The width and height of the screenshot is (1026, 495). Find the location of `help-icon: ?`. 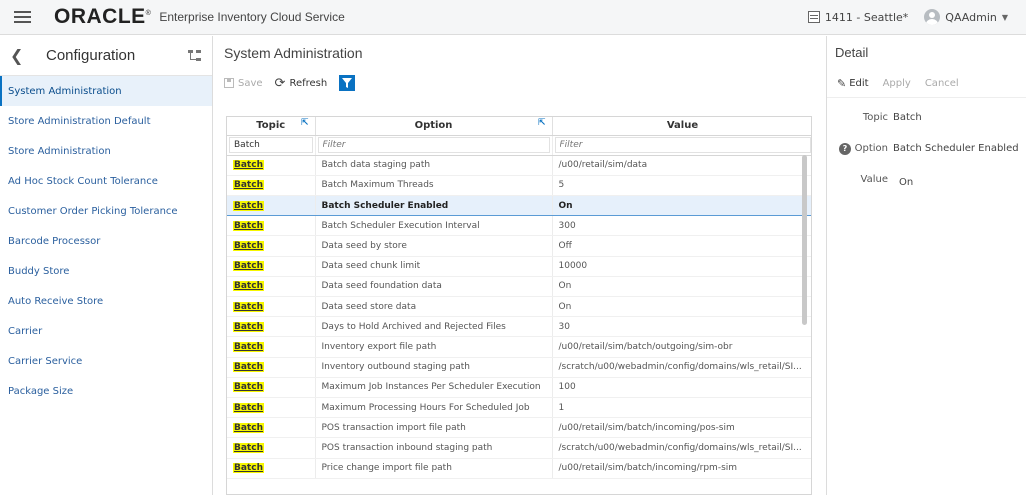

help-icon: ? is located at coordinates (845, 149).